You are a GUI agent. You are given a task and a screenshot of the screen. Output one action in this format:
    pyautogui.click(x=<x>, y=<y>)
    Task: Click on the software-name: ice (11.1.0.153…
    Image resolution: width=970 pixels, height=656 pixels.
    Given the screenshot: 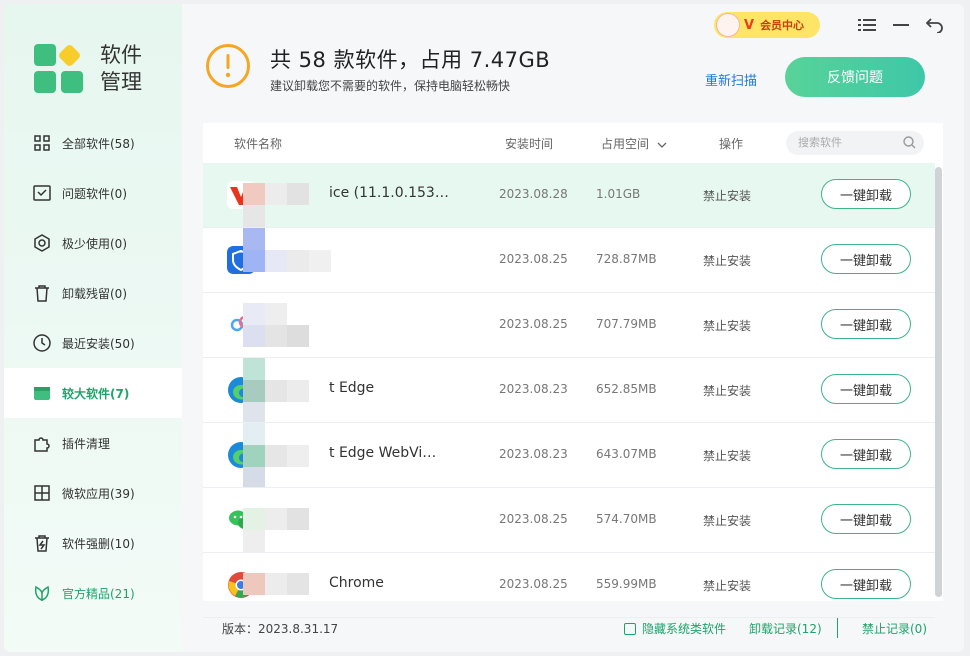 What is the action you would take?
    pyautogui.click(x=389, y=193)
    